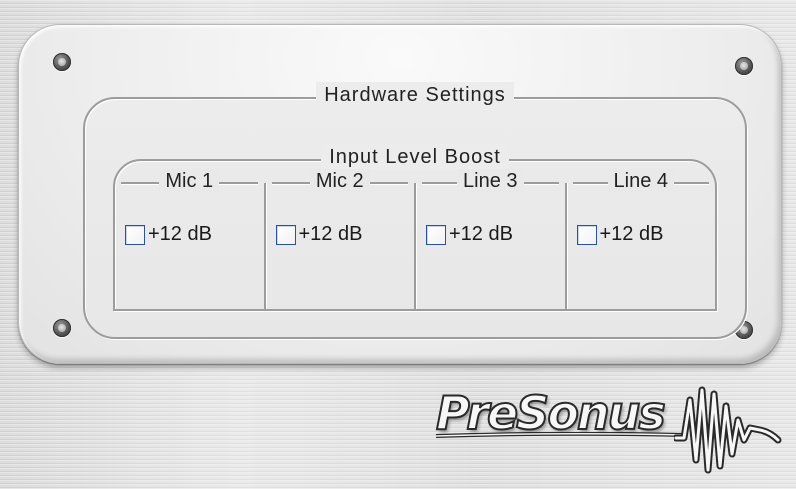 This screenshot has height=489, width=796. What do you see at coordinates (640, 181) in the screenshot?
I see `channel-label: Line 4` at bounding box center [640, 181].